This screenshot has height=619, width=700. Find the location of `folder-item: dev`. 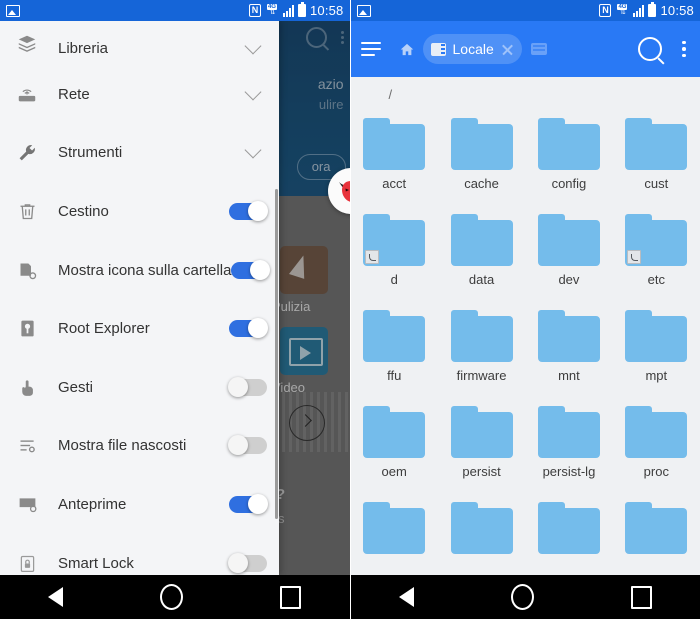

folder-item: dev is located at coordinates (568, 255).